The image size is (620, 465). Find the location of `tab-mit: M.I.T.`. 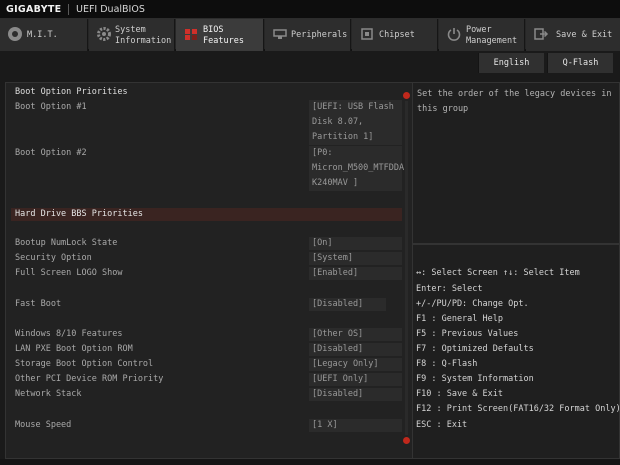

tab-mit: M.I.T. is located at coordinates (44, 35).